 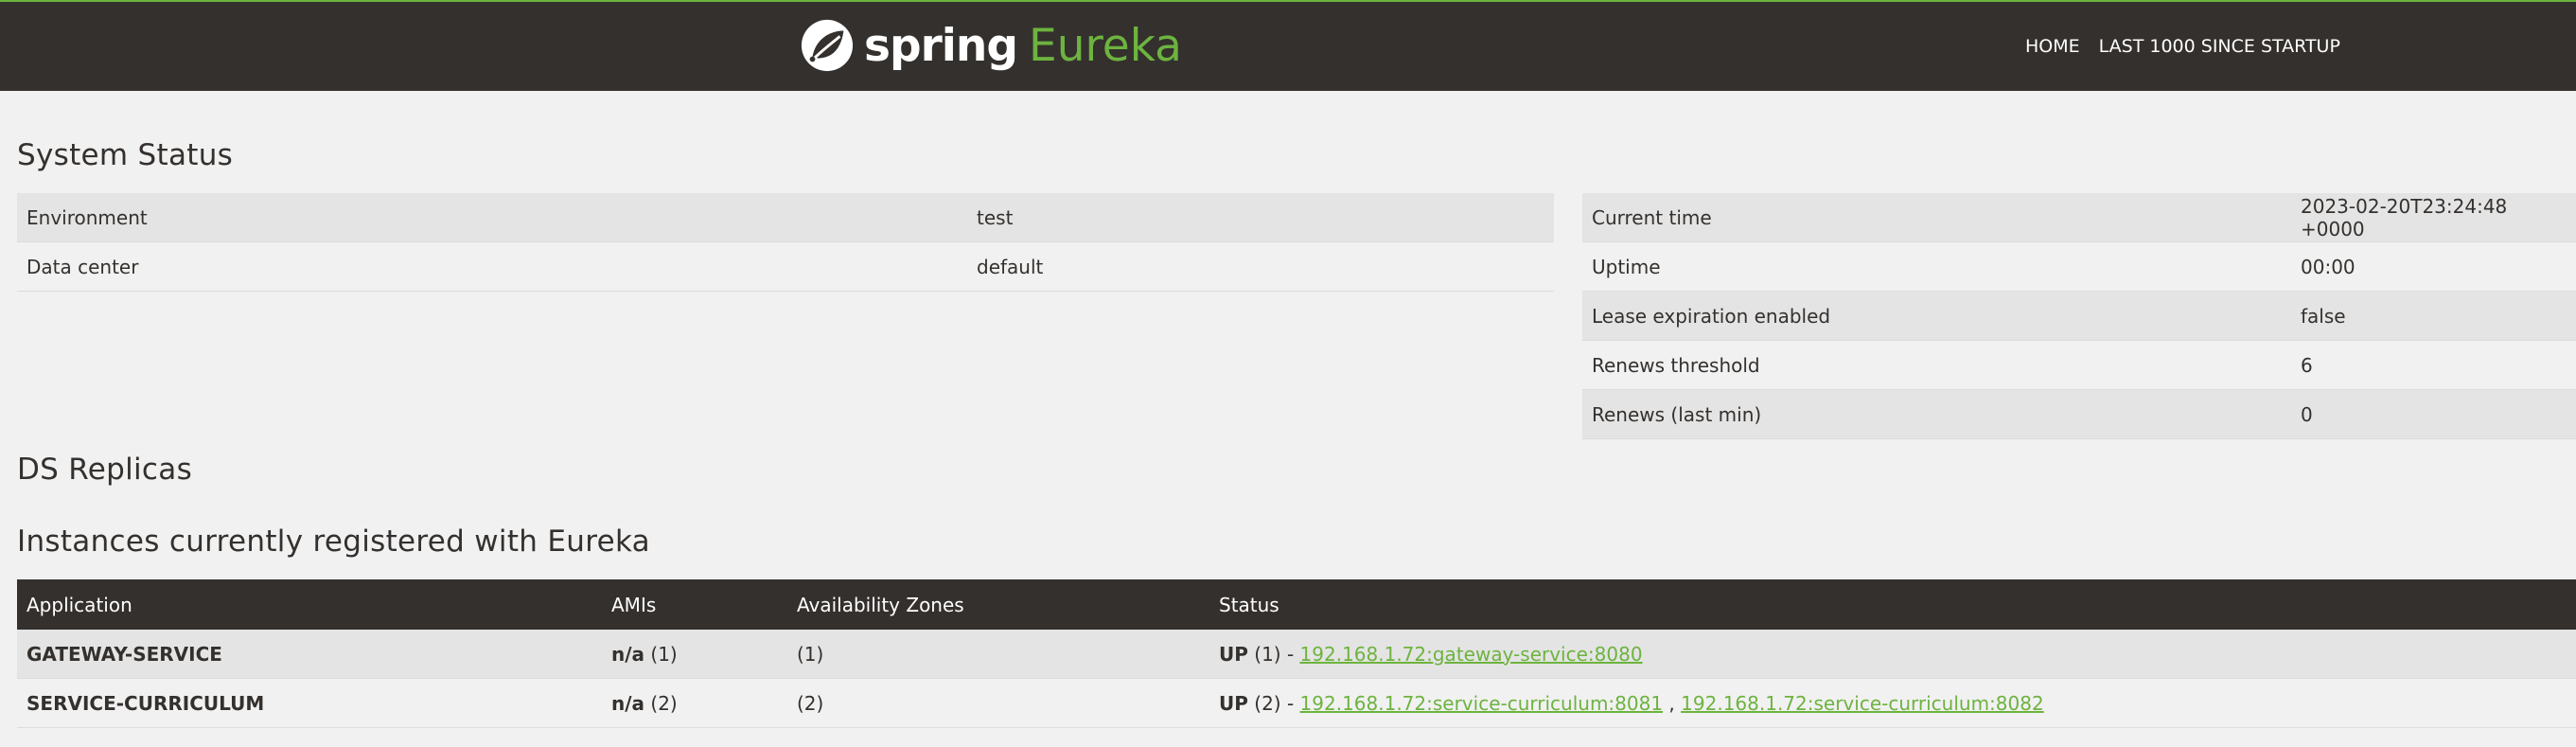 I want to click on ds-replicas-title: DS Replicas, so click(x=105, y=470).